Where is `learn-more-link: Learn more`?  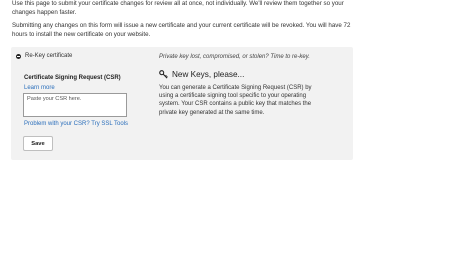
learn-more-link: Learn more is located at coordinates (39, 88).